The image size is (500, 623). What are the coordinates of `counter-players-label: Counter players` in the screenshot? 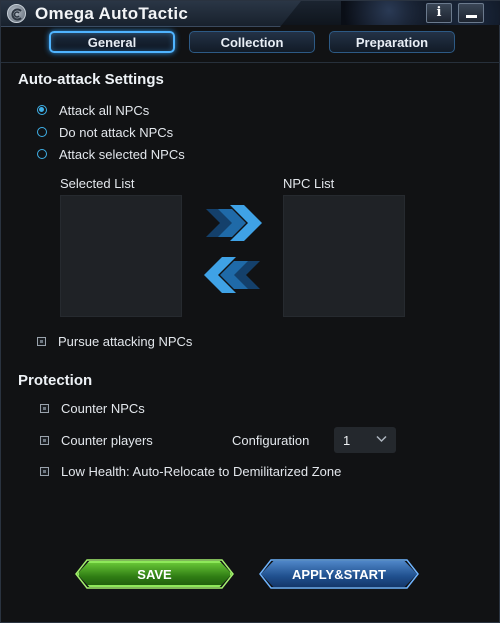 It's located at (107, 440).